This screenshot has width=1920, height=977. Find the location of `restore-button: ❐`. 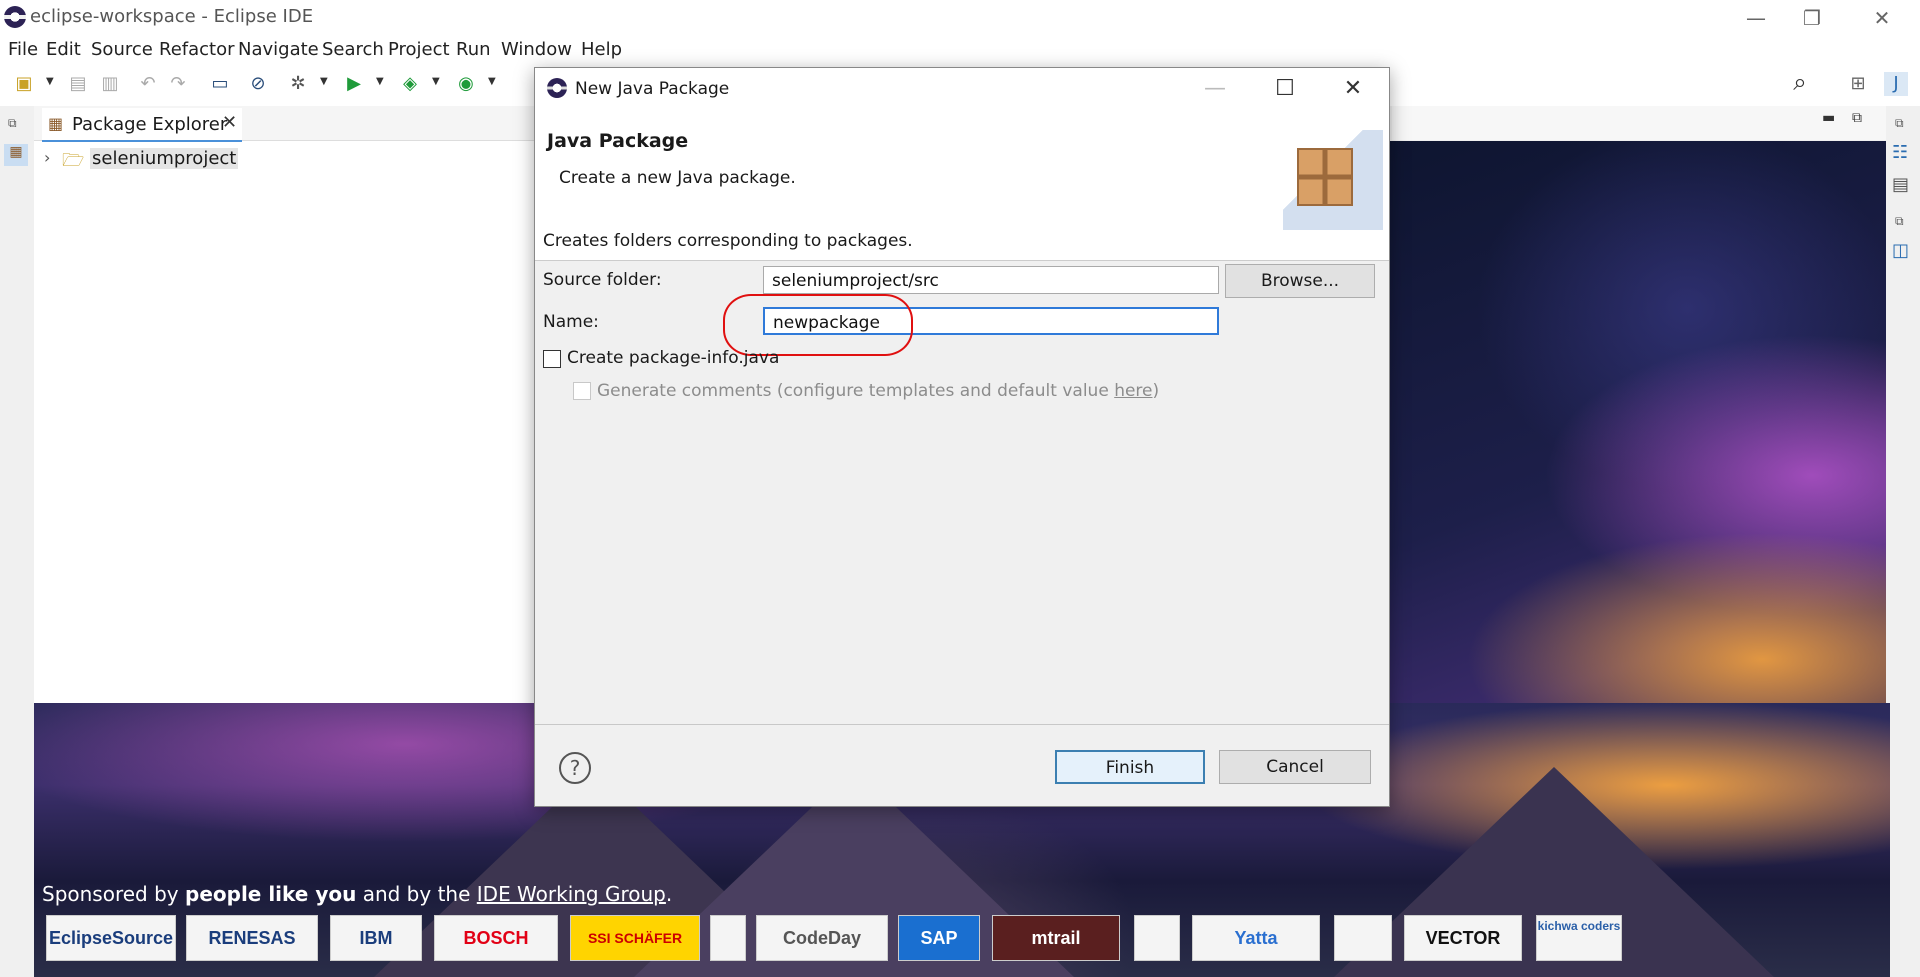

restore-button: ❐ is located at coordinates (1812, 18).